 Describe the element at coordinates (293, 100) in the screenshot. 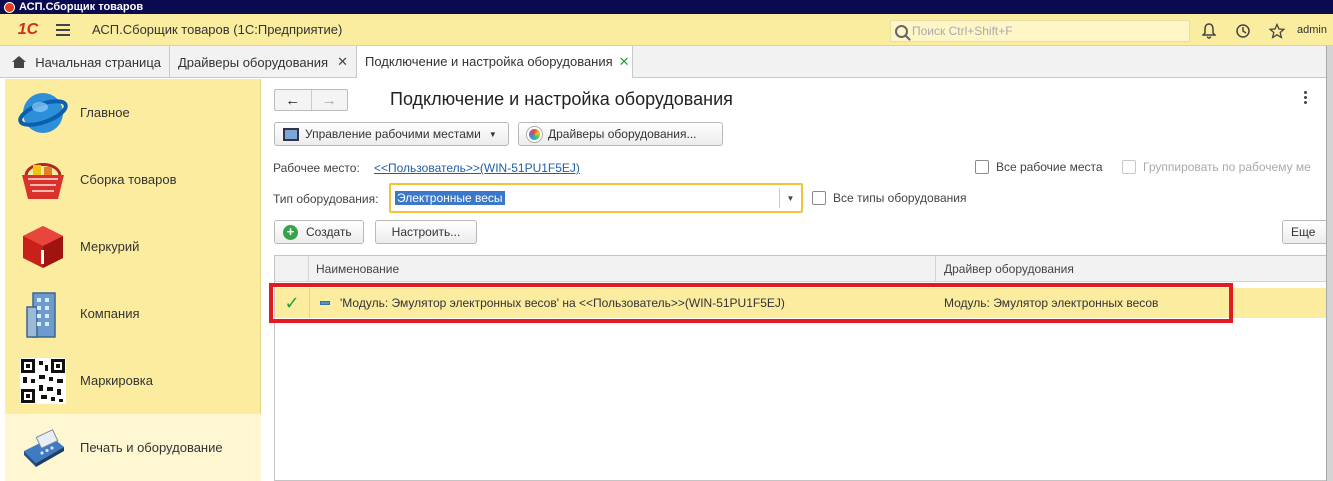

I see `back-arrow-icon: ←` at that location.